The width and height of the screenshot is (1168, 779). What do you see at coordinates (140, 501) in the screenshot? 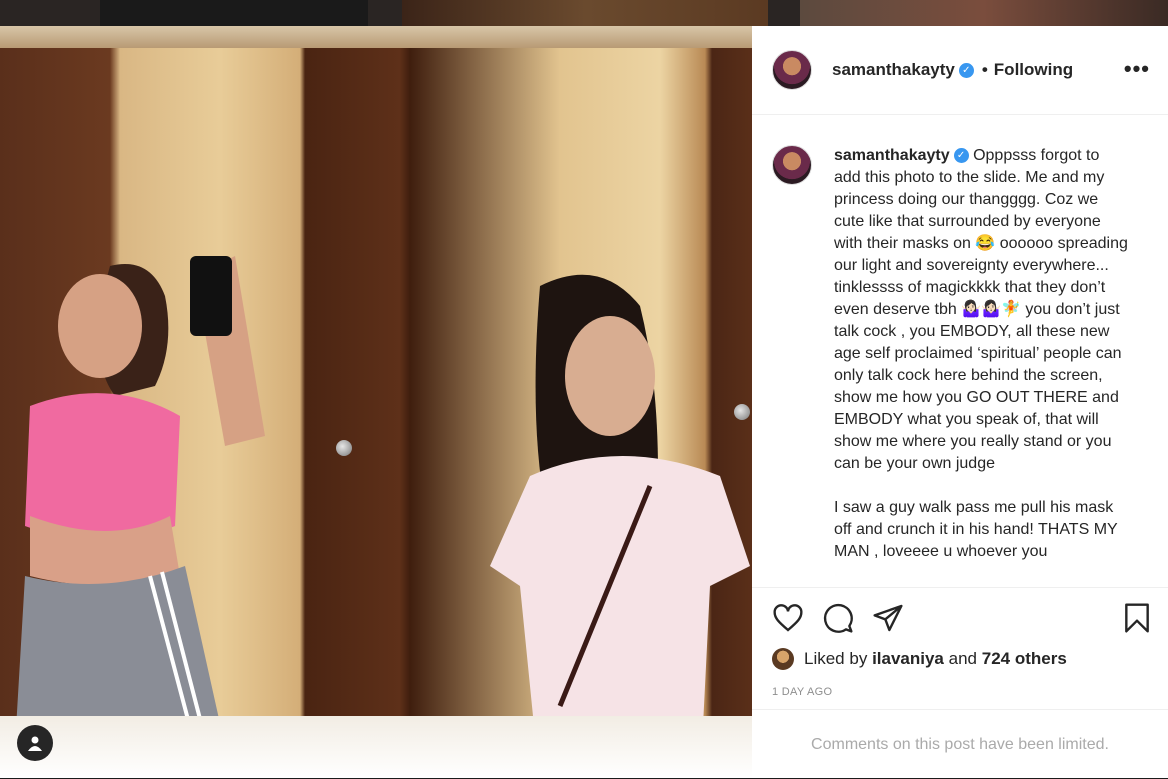
I see `photo-person-left` at bounding box center [140, 501].